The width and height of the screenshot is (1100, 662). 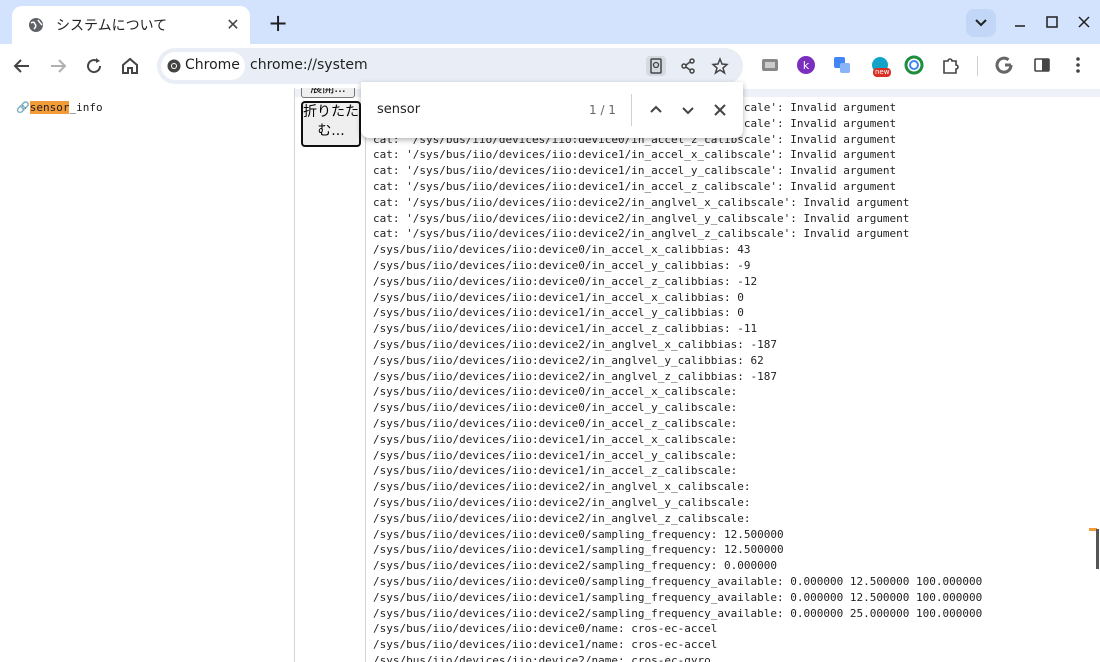 I want to click on tab-system: システムについて ✕, so click(x=131, y=25).